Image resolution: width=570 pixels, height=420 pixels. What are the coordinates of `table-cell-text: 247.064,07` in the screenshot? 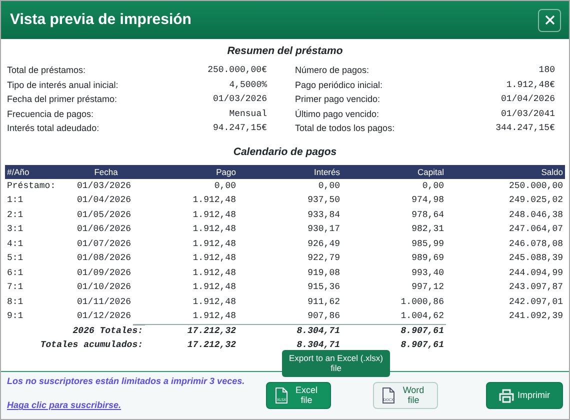 It's located at (536, 229).